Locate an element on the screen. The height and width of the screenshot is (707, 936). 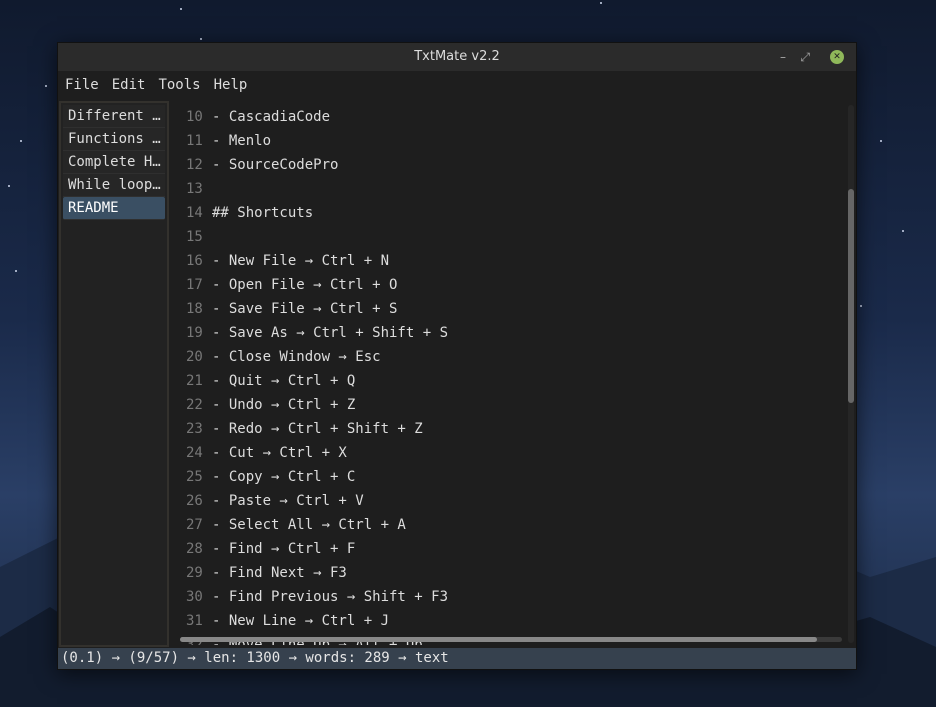
line-number: 12 is located at coordinates (194, 165).